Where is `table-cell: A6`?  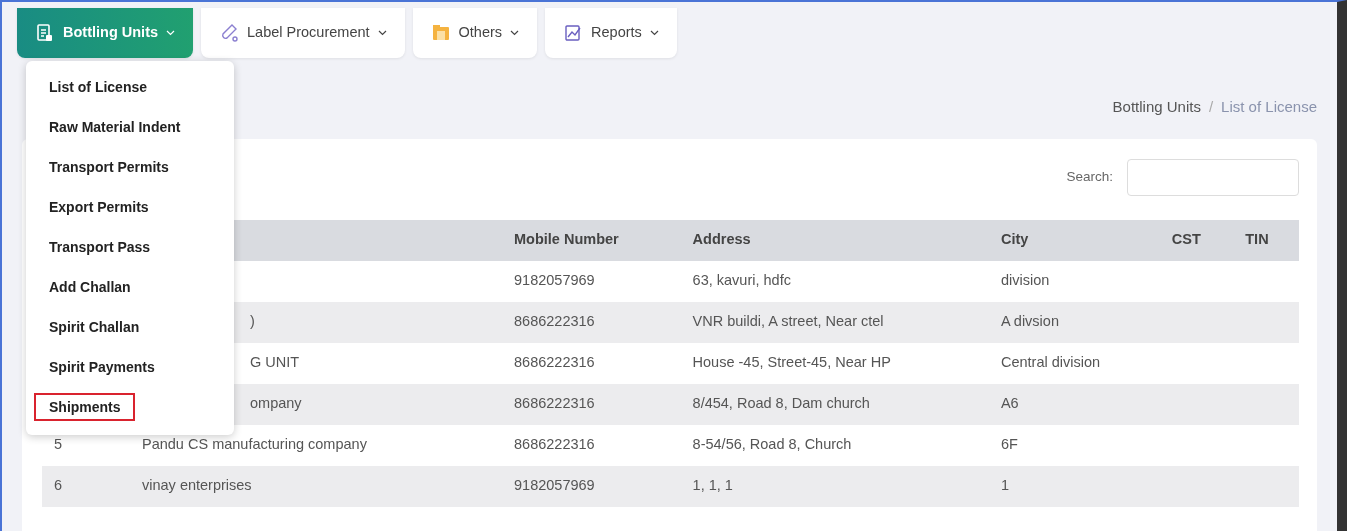 table-cell: A6 is located at coordinates (1074, 404).